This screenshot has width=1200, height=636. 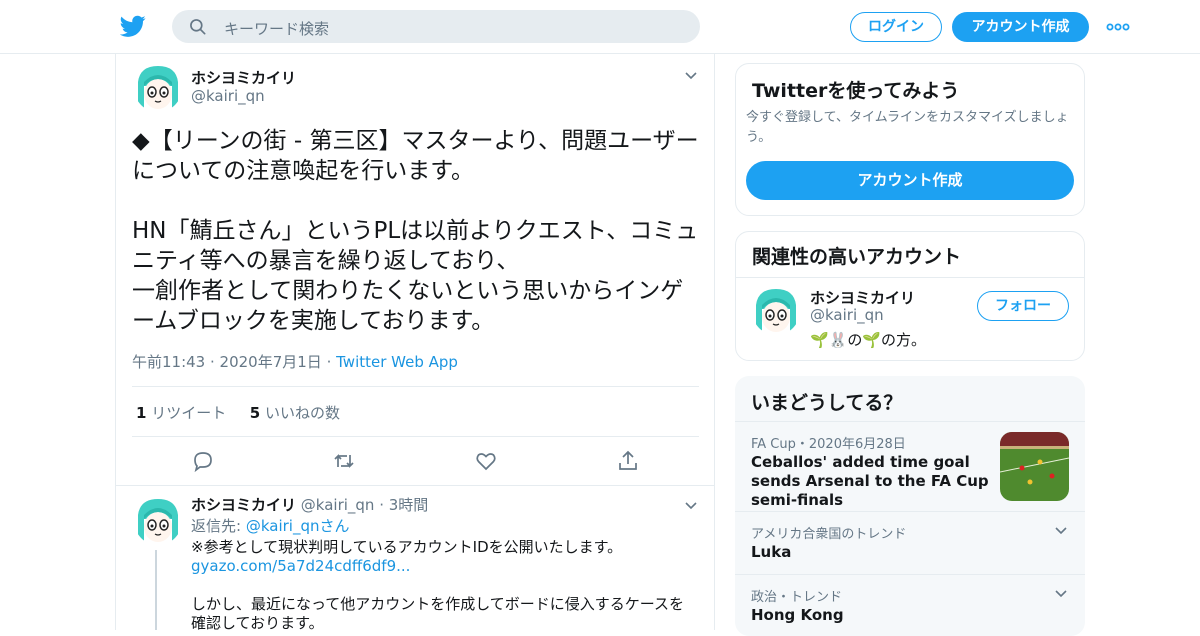 What do you see at coordinates (397, 362) in the screenshot?
I see `tweet-source: Twitter Web App` at bounding box center [397, 362].